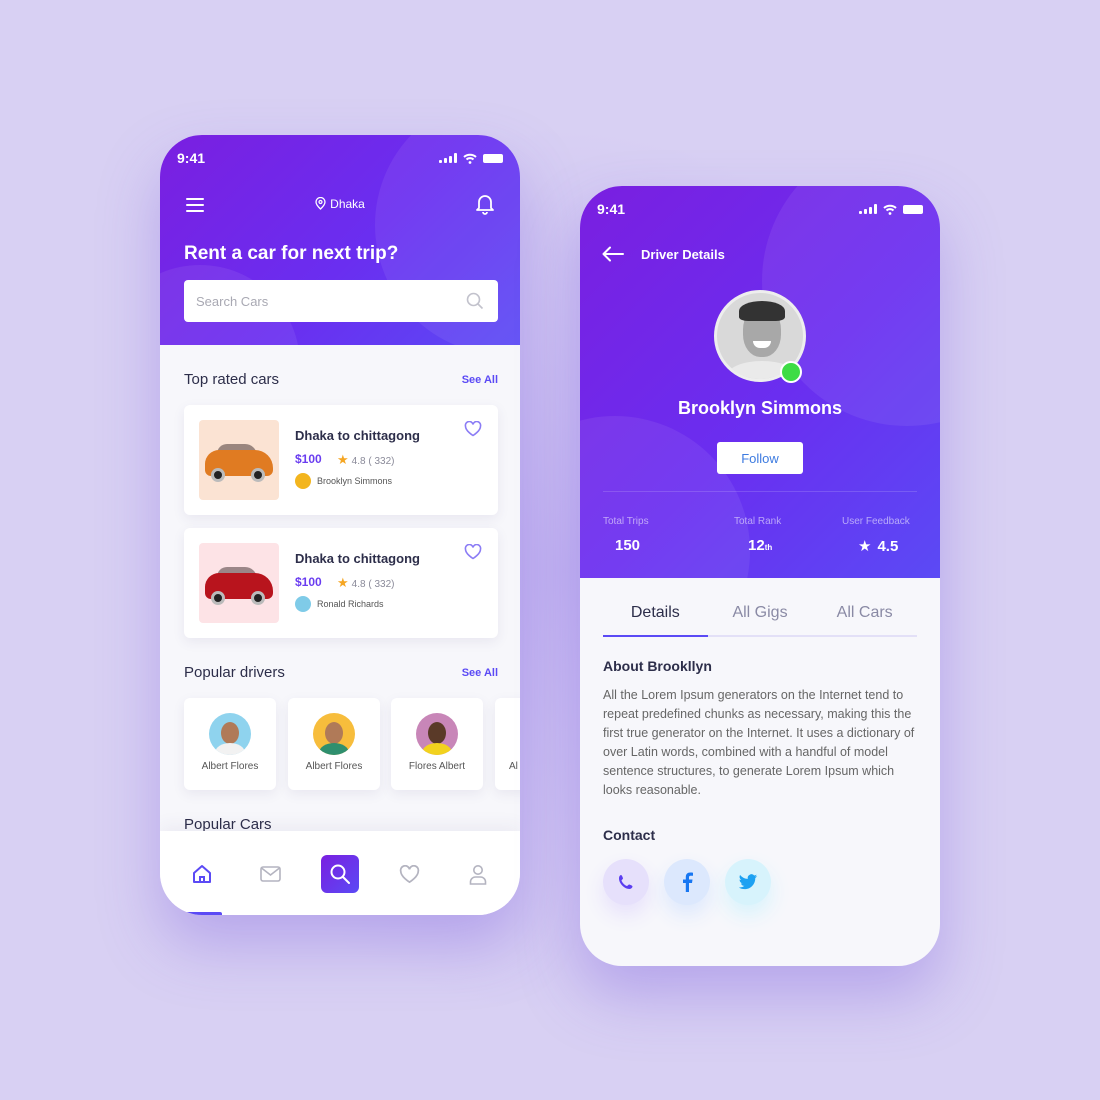 This screenshot has width=1100, height=1100. I want to click on facebook-icon, so click(688, 882).